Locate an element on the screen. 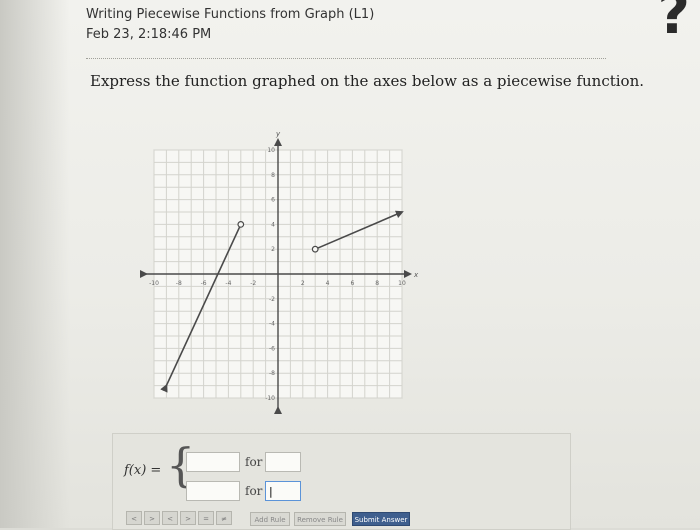 Image resolution: width=700 pixels, height=530 pixels. x-tick-label: -6 is located at coordinates (204, 283).